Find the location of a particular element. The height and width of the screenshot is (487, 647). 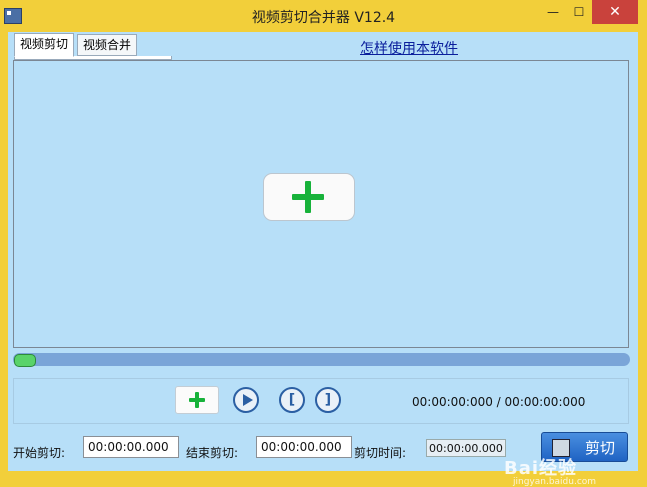

control-panel: [ ] 00:00:00:000 / 00:00:00:000 is located at coordinates (321, 401).